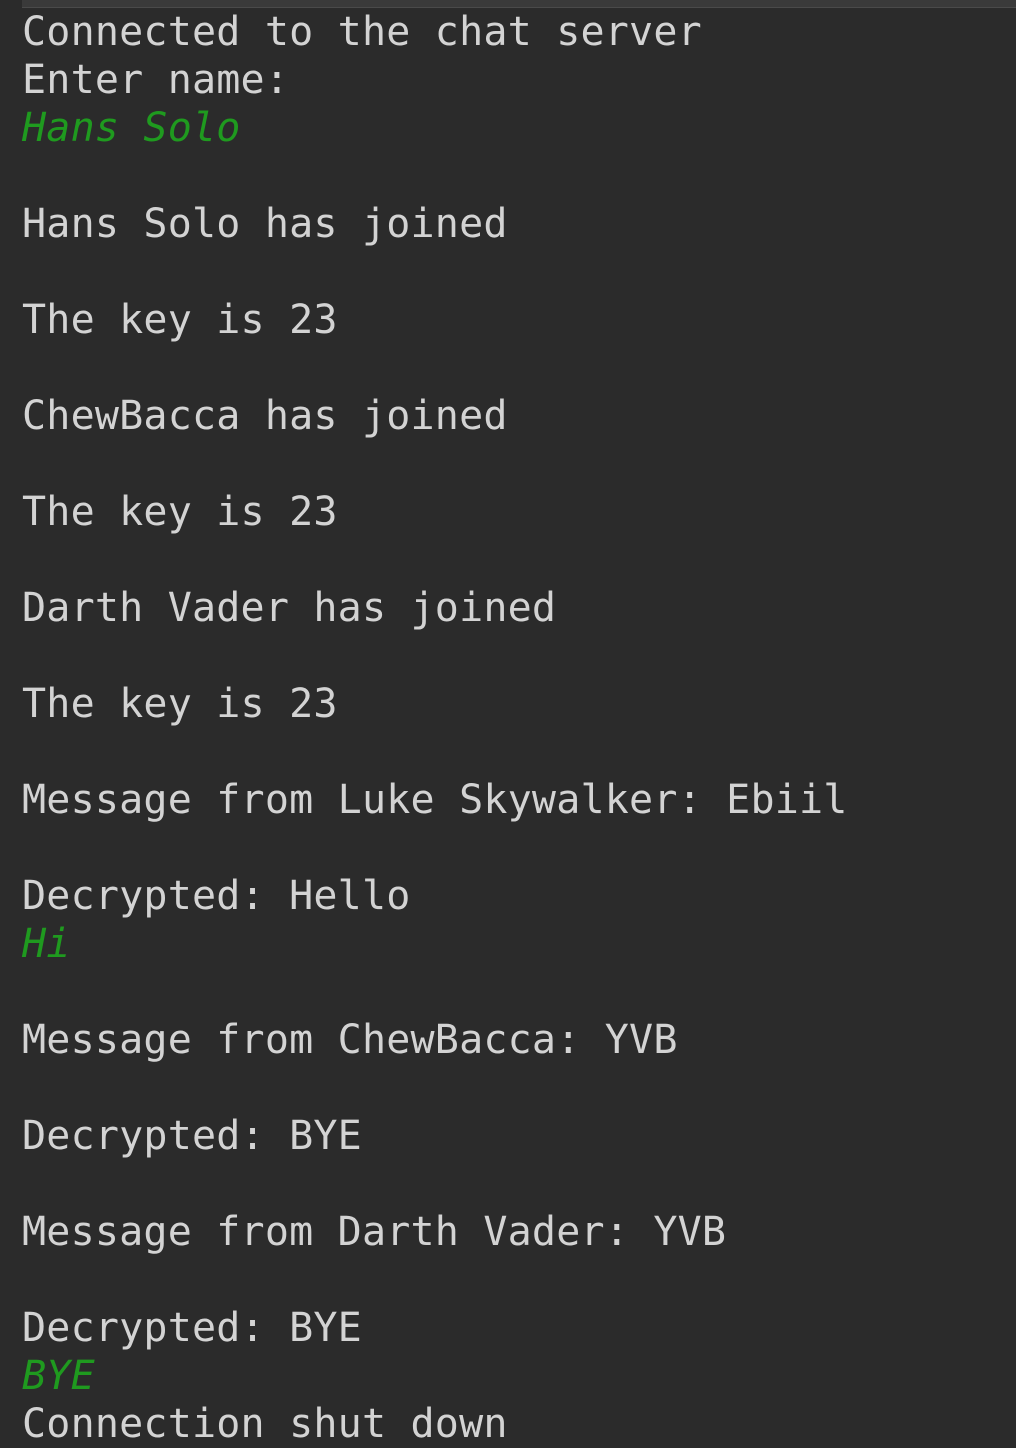  Describe the element at coordinates (374, 1232) in the screenshot. I see `console-output-line: Message from Darth Vader: YVB` at that location.